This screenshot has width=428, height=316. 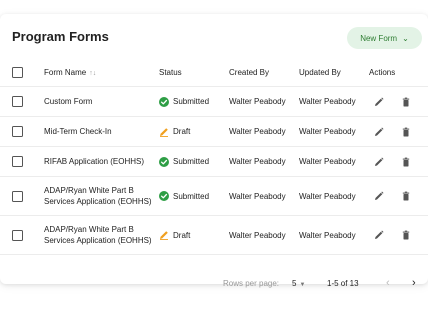 What do you see at coordinates (388, 283) in the screenshot?
I see `prev-page-icon: ‹` at bounding box center [388, 283].